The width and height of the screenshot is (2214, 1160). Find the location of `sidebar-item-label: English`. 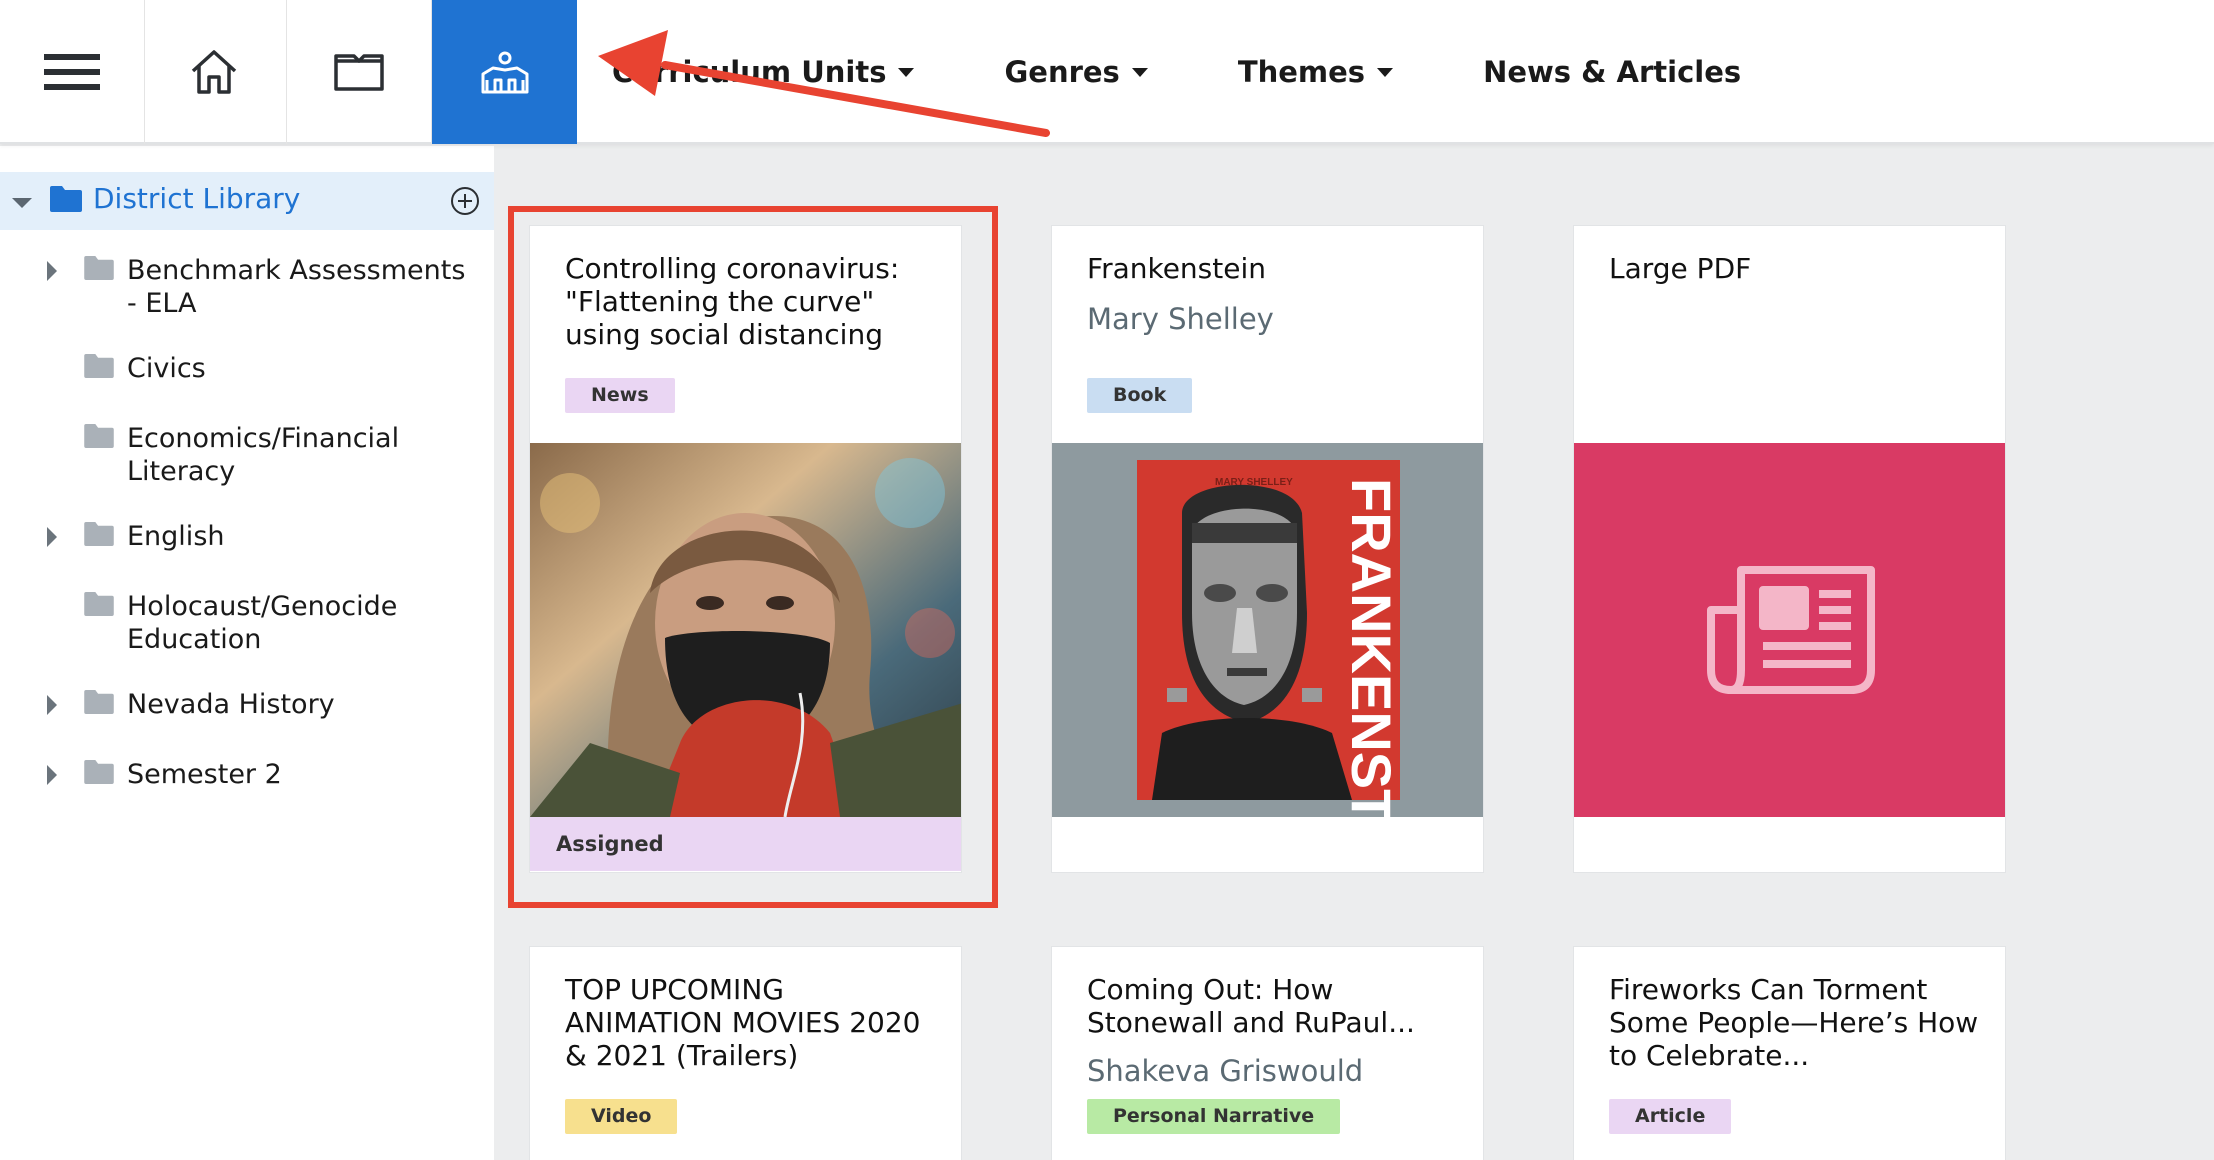

sidebar-item-label: English is located at coordinates (176, 536).